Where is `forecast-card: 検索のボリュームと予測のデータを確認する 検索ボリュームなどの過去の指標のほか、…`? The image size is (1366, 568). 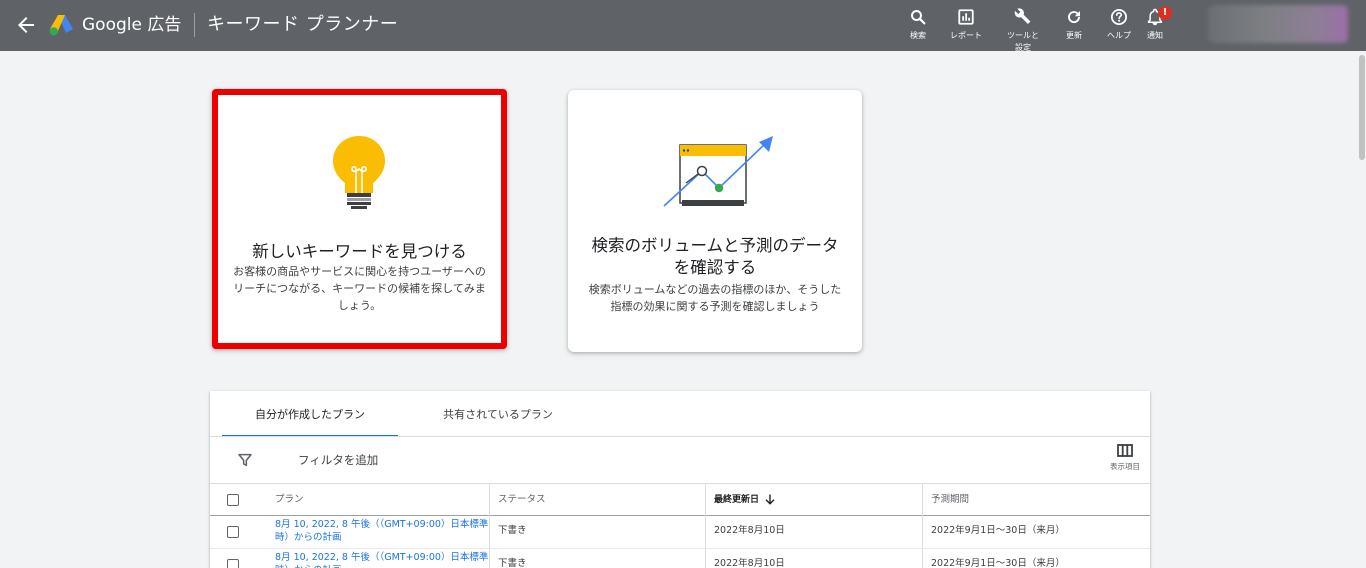 forecast-card: 検索のボリュームと予測のデータを確認する 検索ボリュームなどの過去の指標のほか、… is located at coordinates (715, 221).